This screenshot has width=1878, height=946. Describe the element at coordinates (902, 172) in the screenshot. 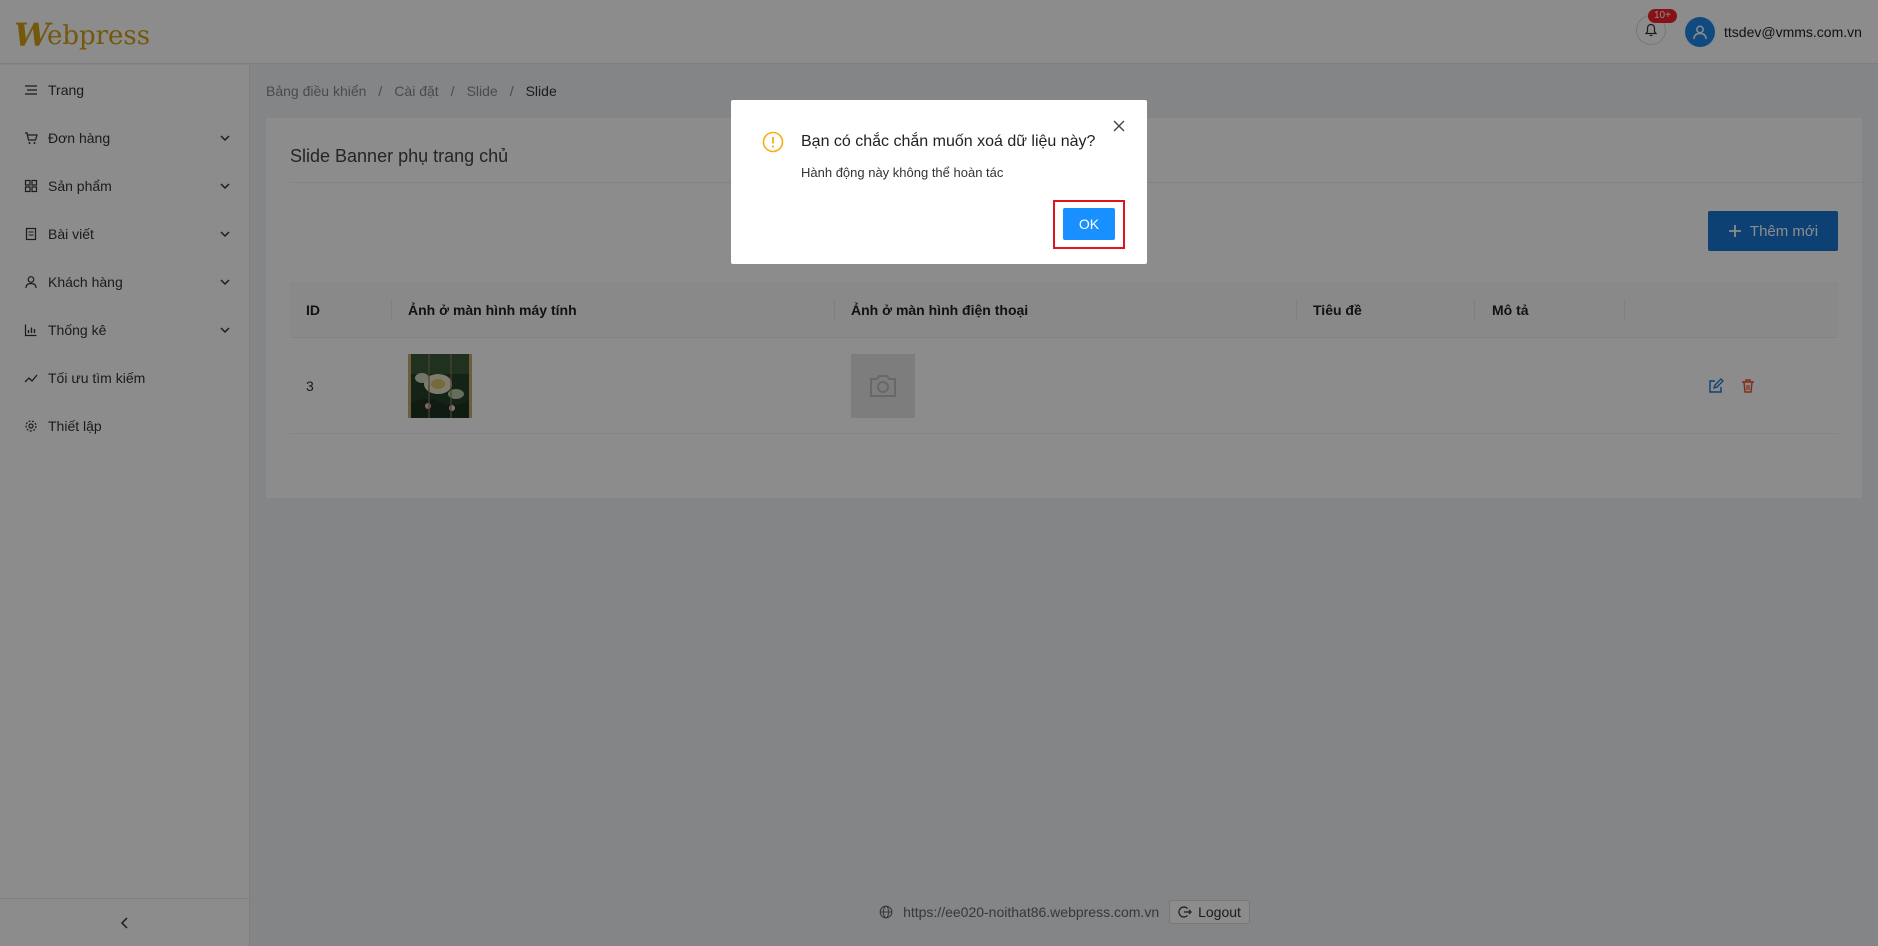

I see `dialog-message: Hành động này không thể hoàn tác` at that location.